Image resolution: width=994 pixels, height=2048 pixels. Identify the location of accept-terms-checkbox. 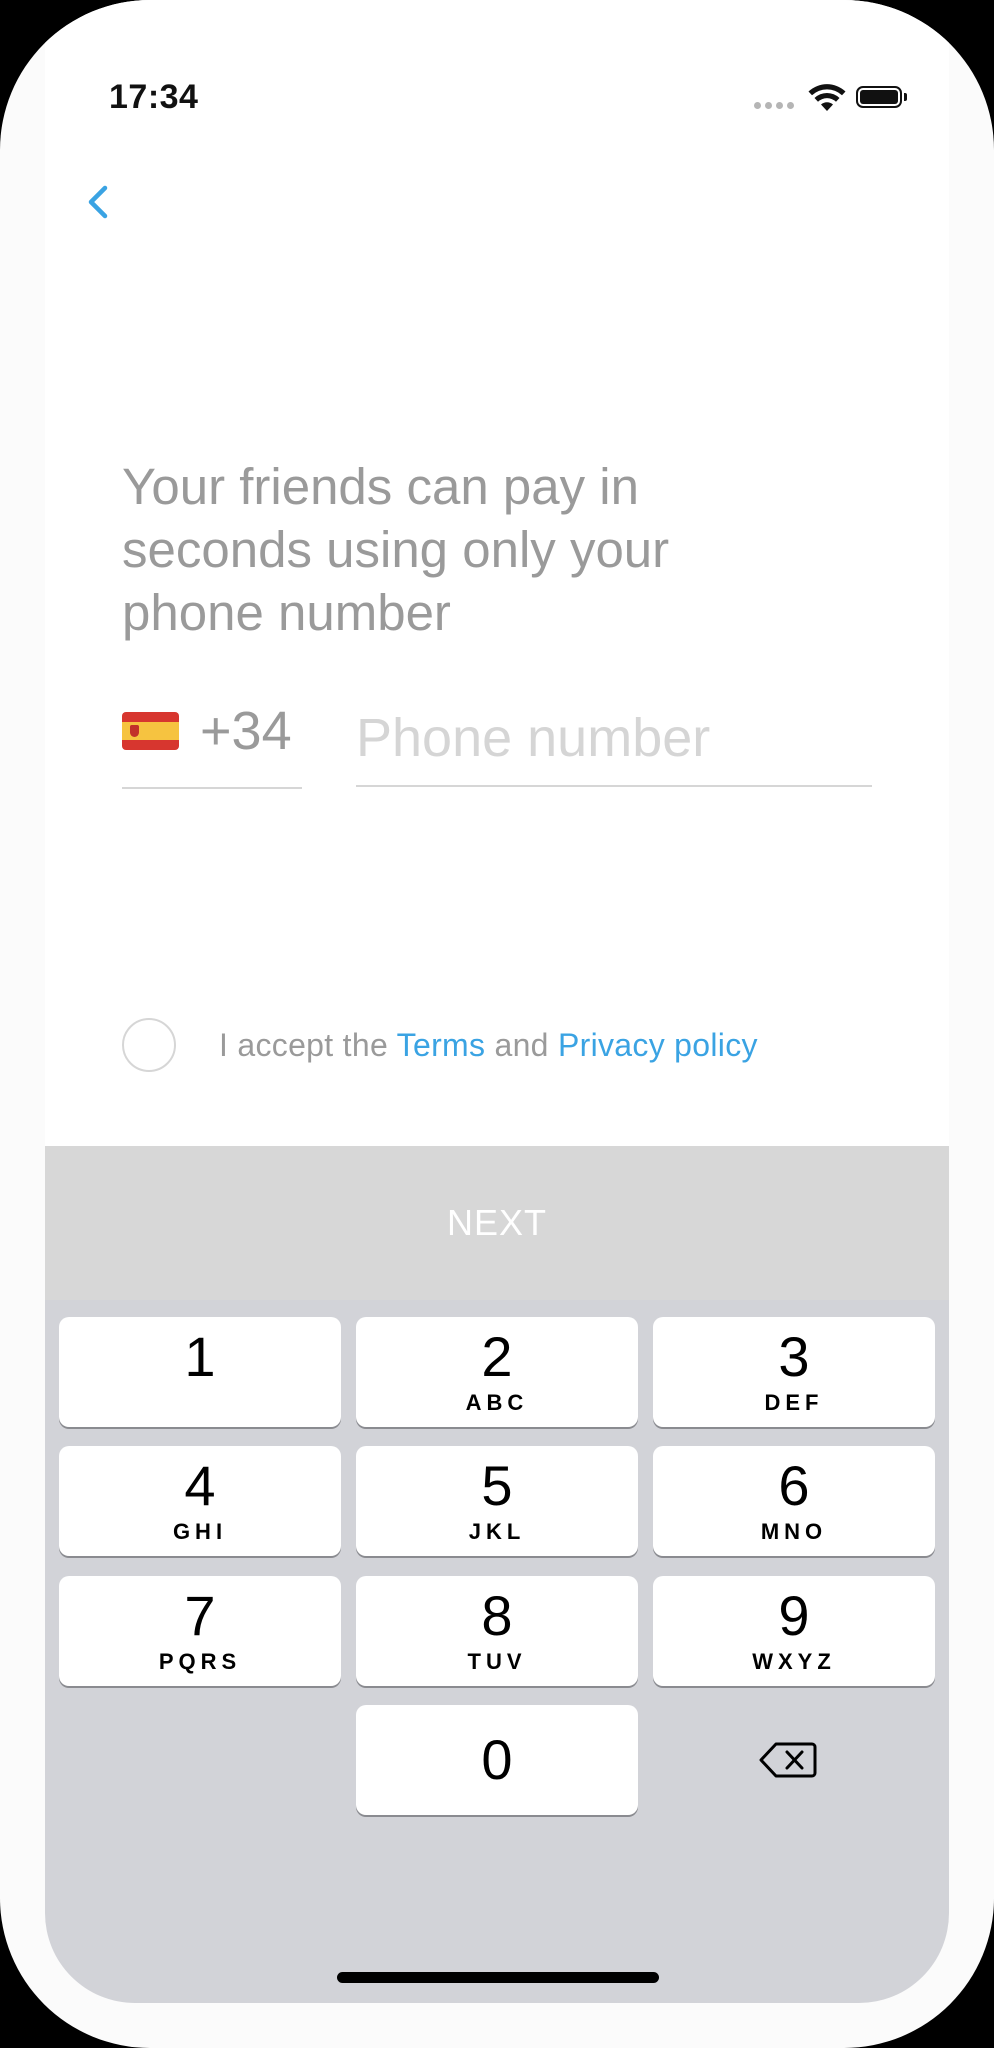
(149, 1045).